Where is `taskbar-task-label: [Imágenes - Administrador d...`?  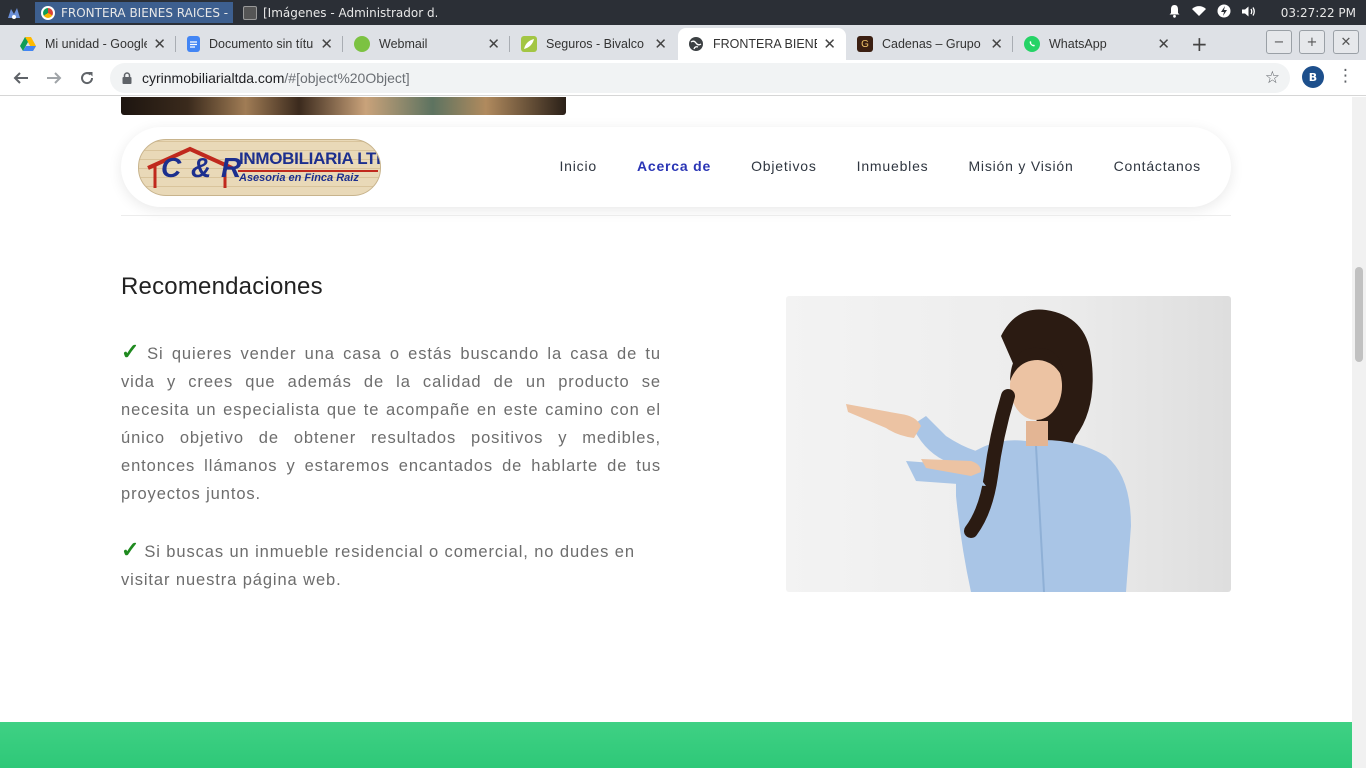 taskbar-task-label: [Imágenes - Administrador d... is located at coordinates (350, 12).